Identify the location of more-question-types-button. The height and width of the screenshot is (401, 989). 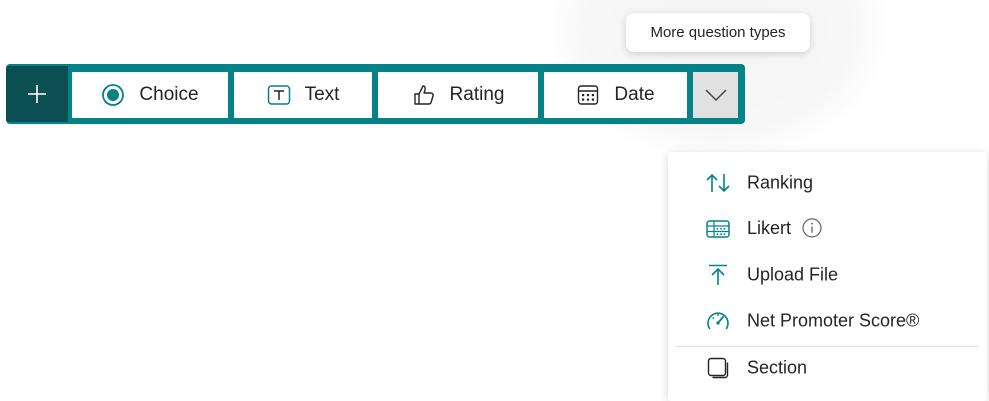
(715, 95).